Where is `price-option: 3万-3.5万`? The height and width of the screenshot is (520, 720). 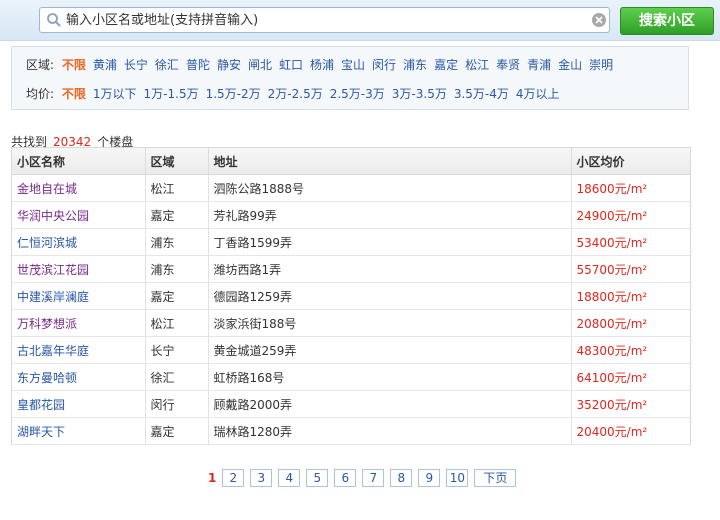 price-option: 3万-3.5万 is located at coordinates (419, 94).